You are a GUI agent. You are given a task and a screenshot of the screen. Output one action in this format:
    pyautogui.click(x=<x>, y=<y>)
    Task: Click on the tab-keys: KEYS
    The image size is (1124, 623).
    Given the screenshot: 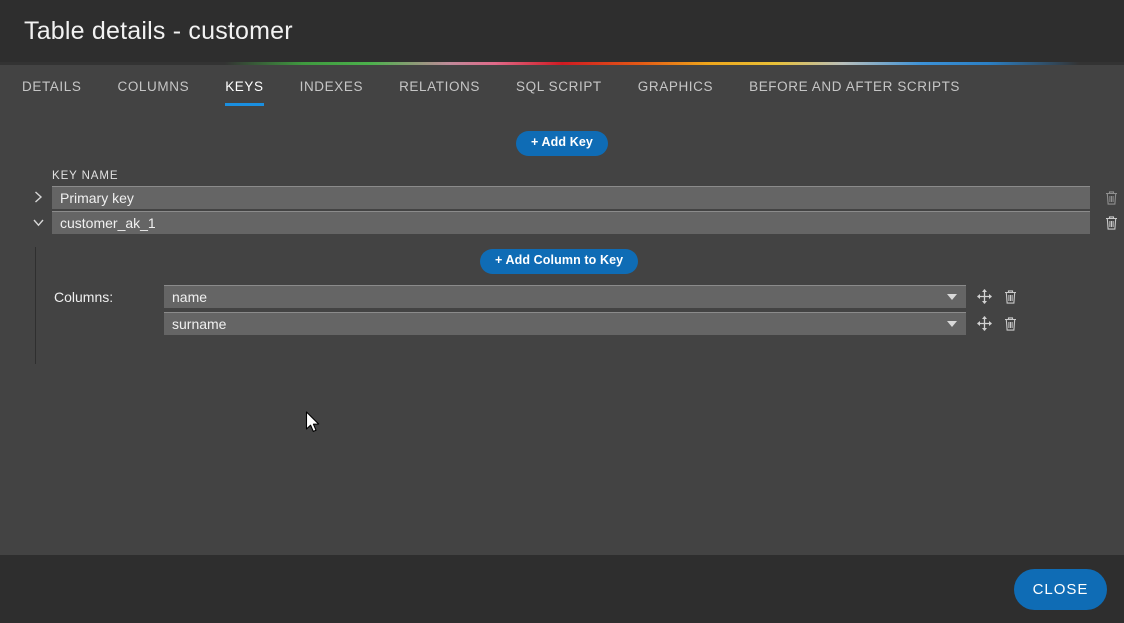 What is the action you would take?
    pyautogui.click(x=245, y=92)
    